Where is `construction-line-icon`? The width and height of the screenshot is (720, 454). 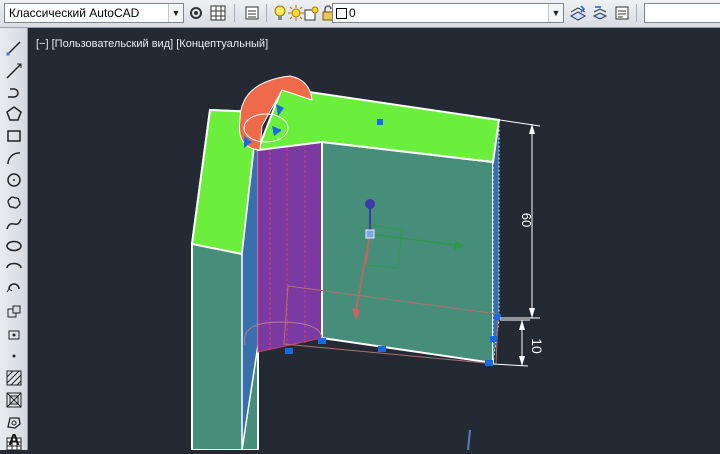
construction-line-icon is located at coordinates (14, 71).